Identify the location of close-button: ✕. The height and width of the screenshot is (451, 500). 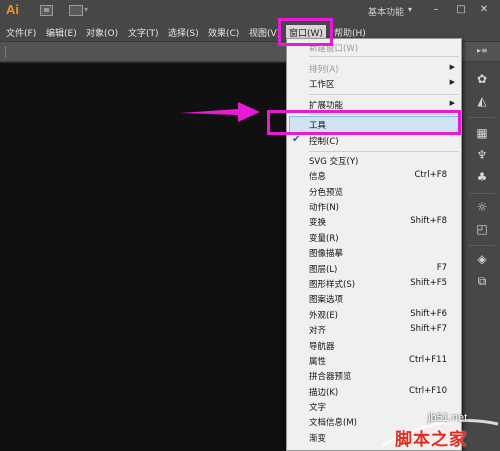
(484, 10).